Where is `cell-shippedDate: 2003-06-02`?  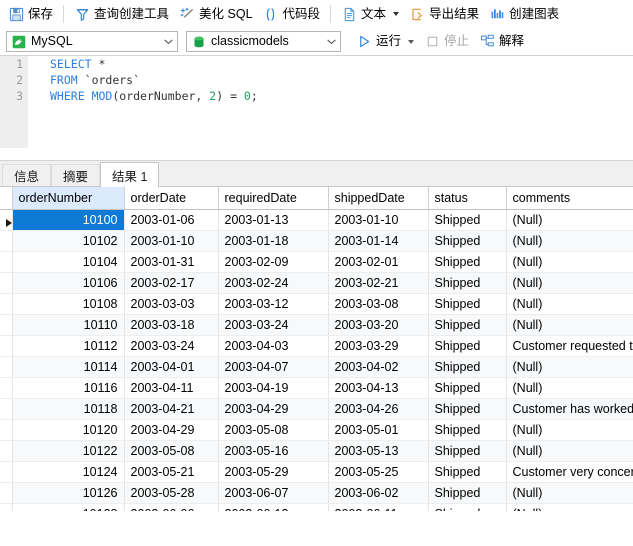 cell-shippedDate: 2003-06-02 is located at coordinates (378, 493).